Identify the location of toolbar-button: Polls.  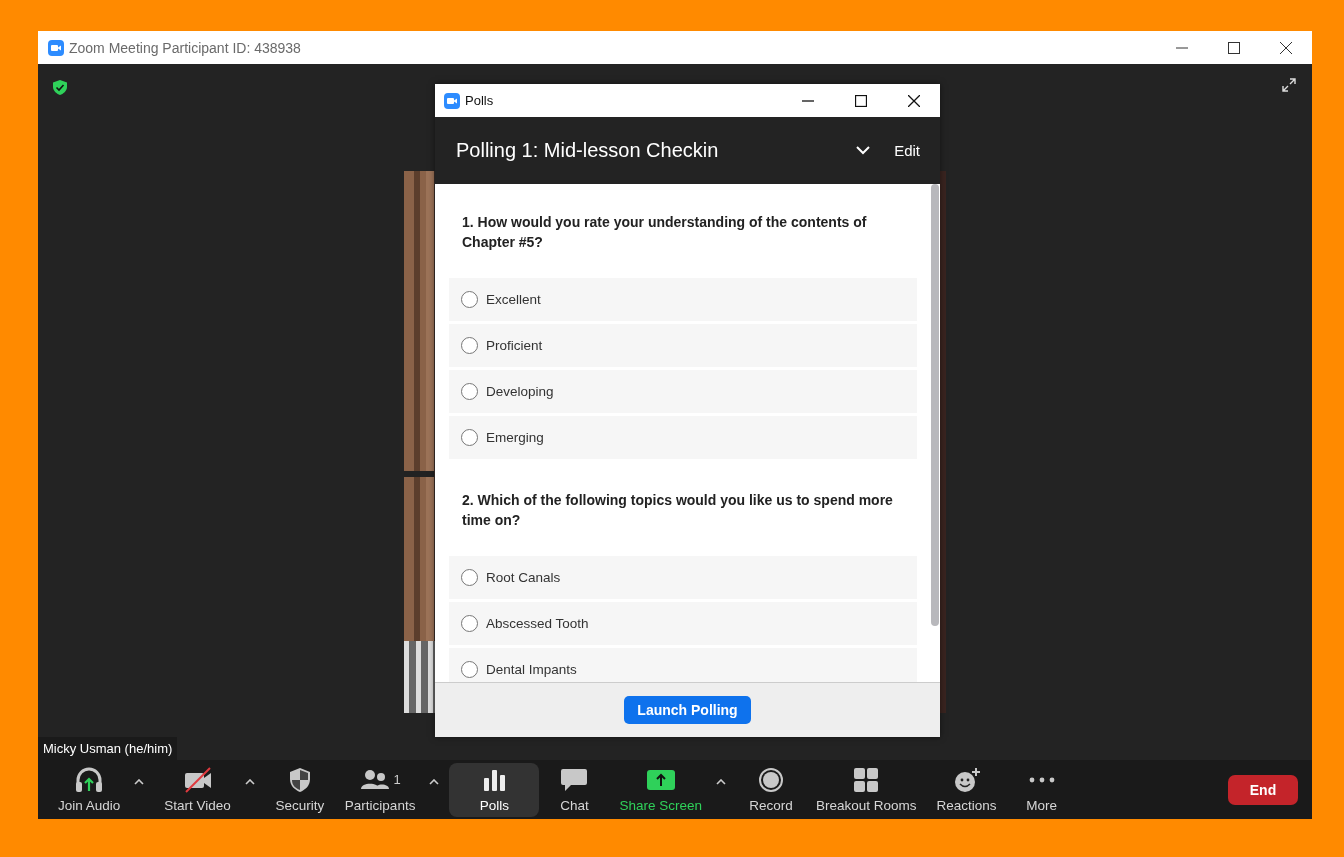
(494, 789).